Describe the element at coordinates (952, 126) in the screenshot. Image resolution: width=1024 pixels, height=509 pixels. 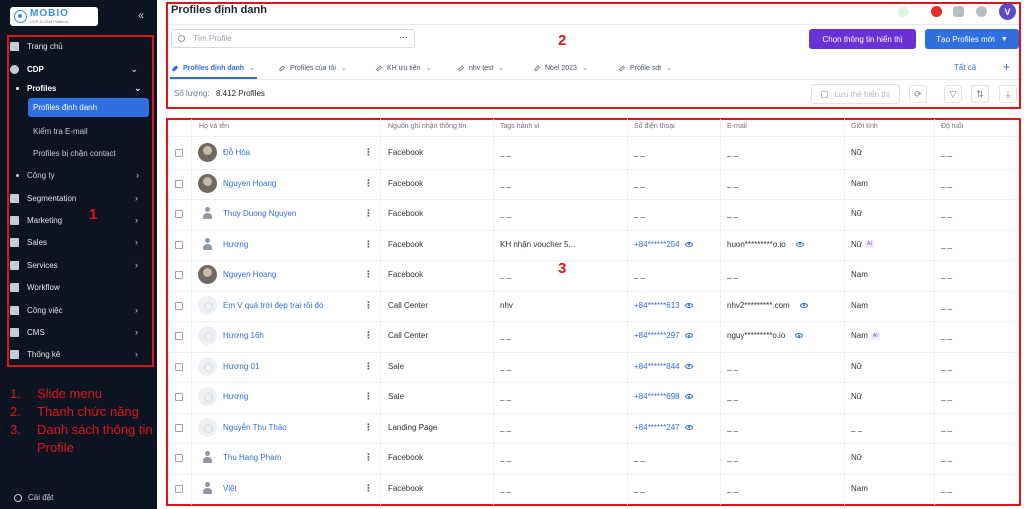
I see `column-header-age: Độ tuổi` at that location.